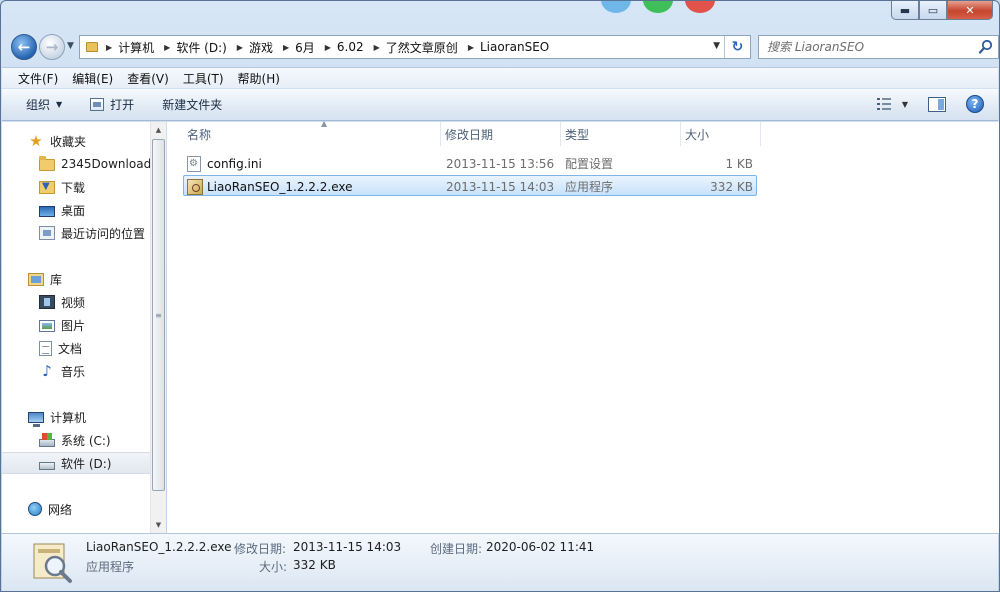  What do you see at coordinates (259, 78) in the screenshot?
I see `menu-help: 帮助(H)` at bounding box center [259, 78].